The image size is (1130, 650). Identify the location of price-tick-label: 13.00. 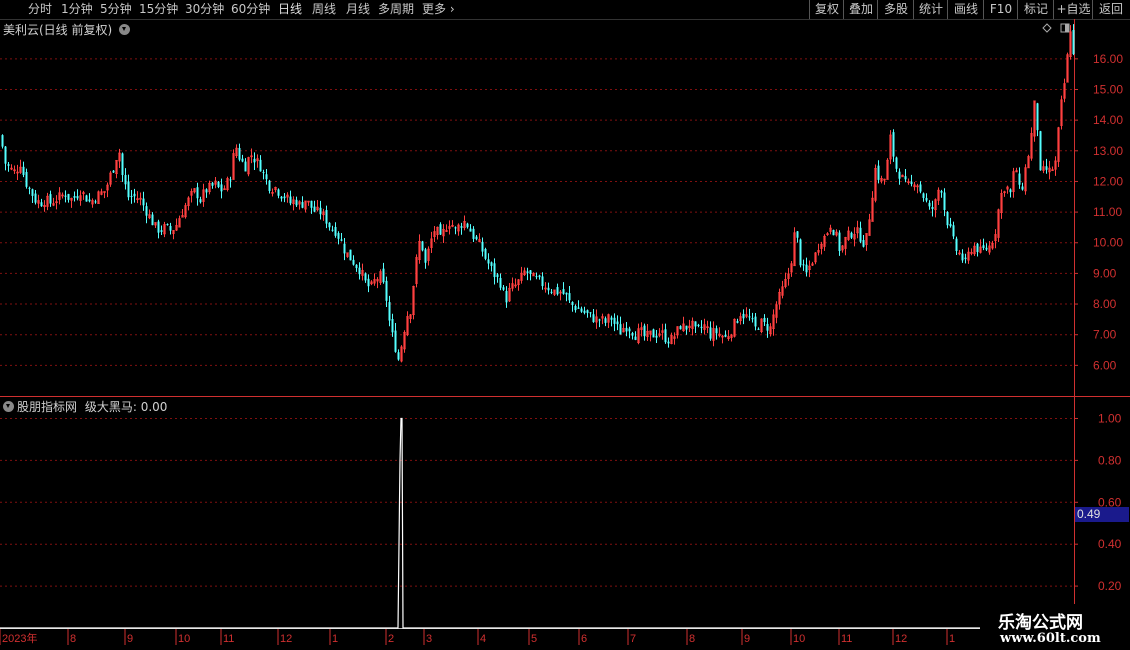
(1108, 151).